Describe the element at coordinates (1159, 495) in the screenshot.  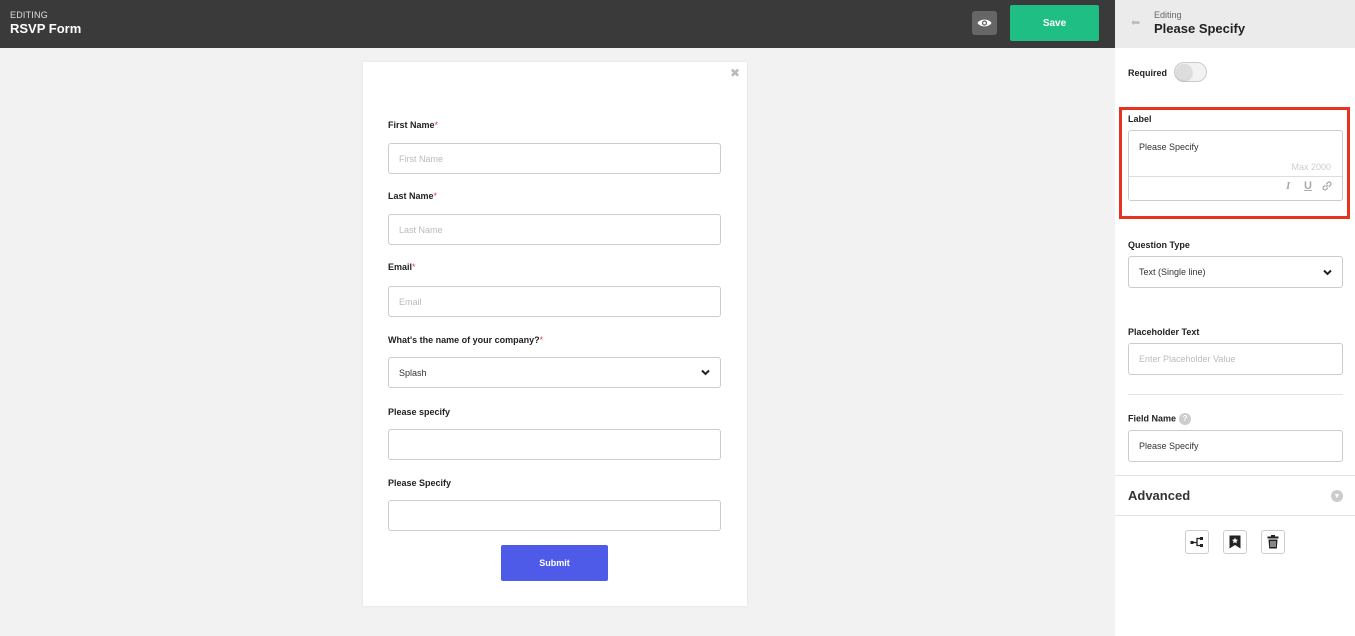
I see `advanced-section-toggle: Advanced` at that location.